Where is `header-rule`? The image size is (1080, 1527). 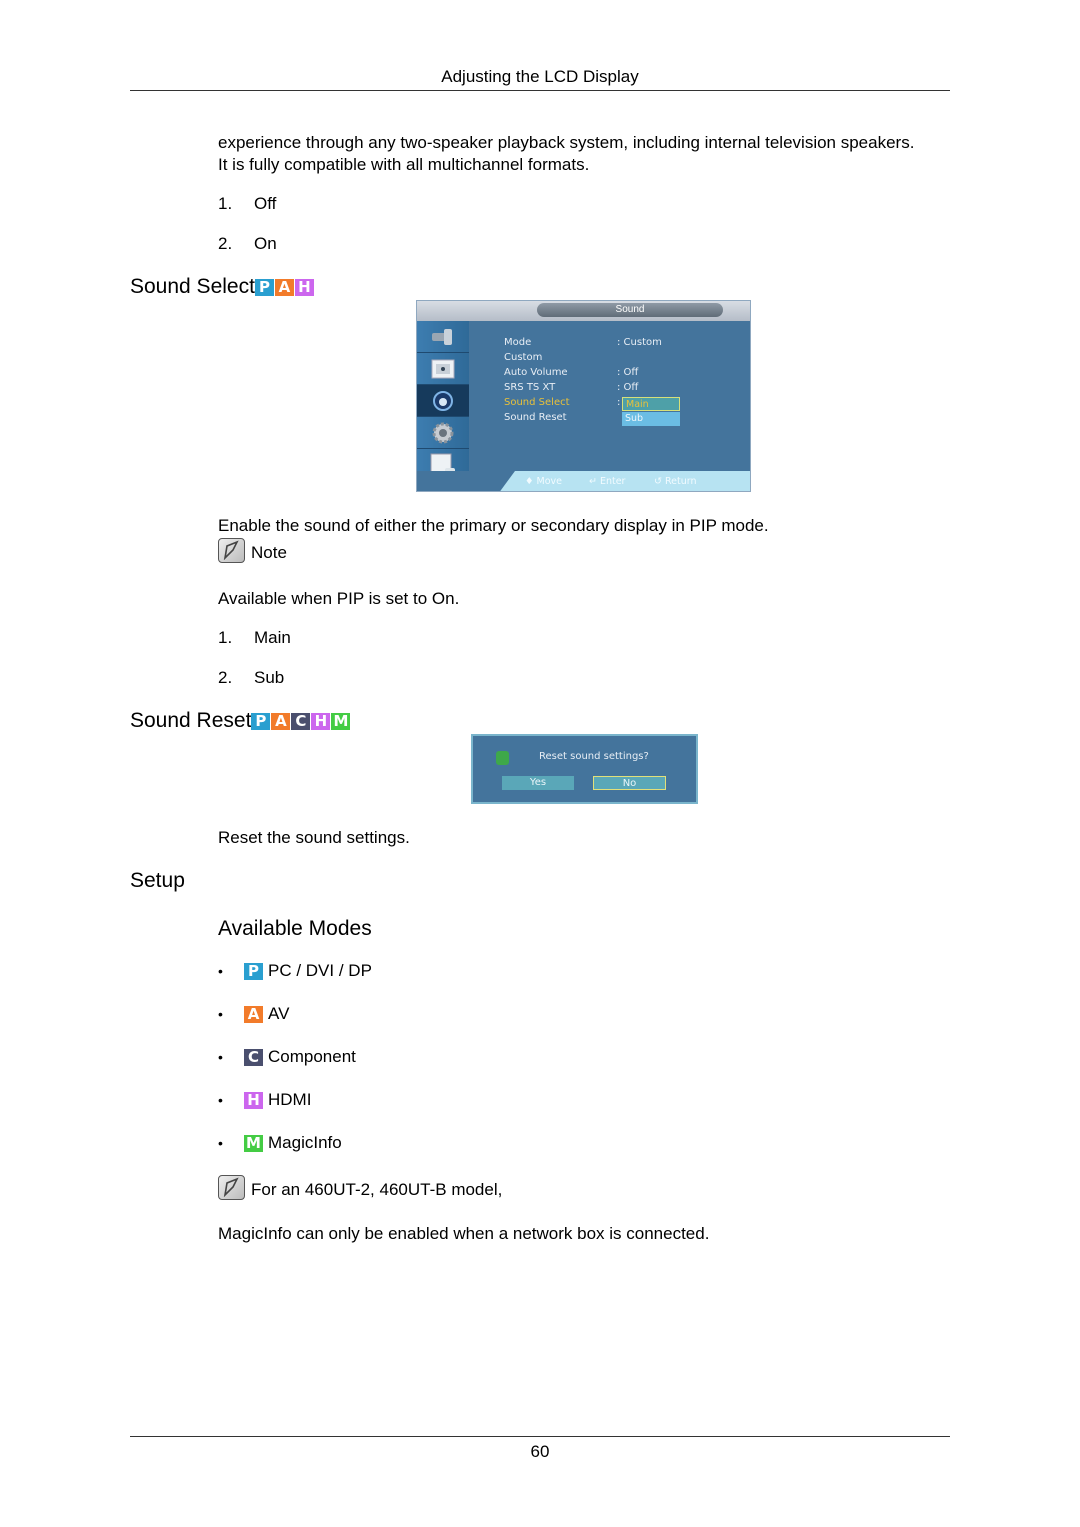
header-rule is located at coordinates (540, 90).